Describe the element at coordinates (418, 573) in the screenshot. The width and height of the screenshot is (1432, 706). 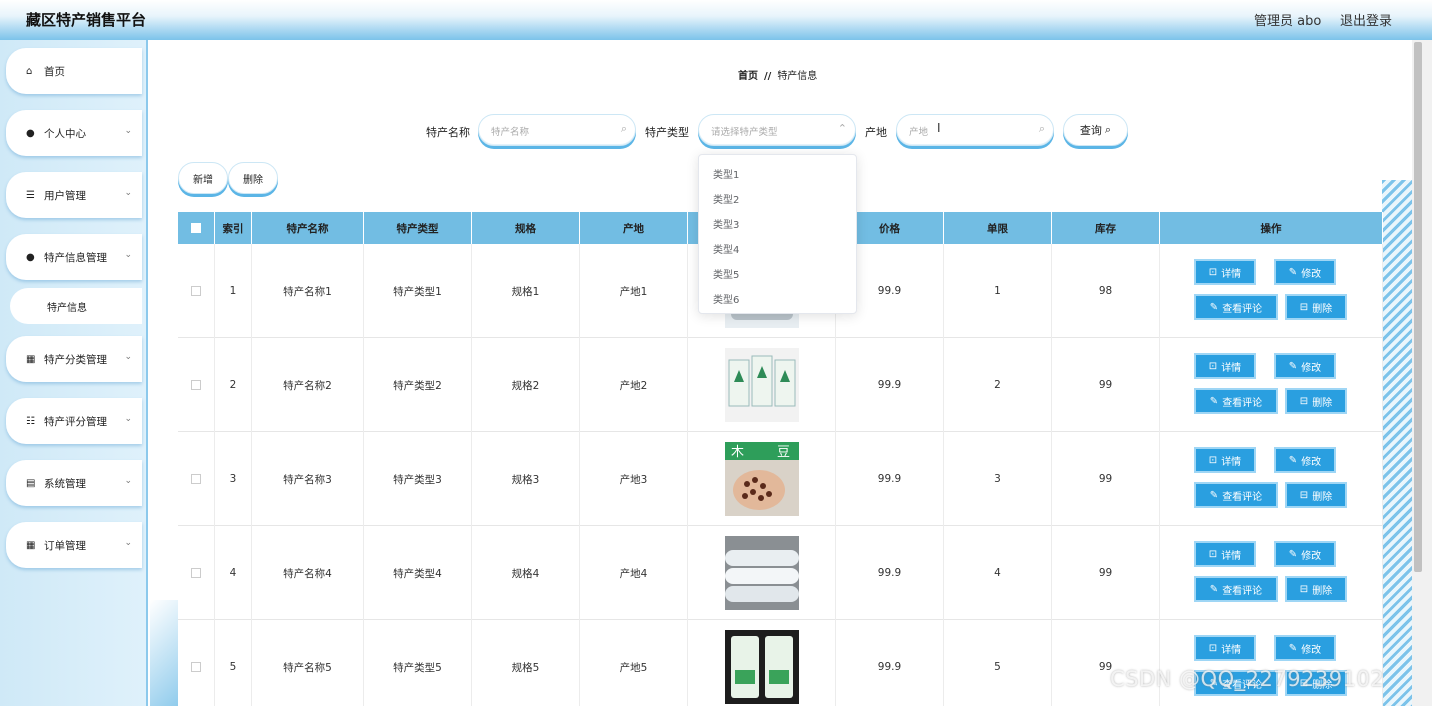
I see `cell-type: 特产类型4` at that location.